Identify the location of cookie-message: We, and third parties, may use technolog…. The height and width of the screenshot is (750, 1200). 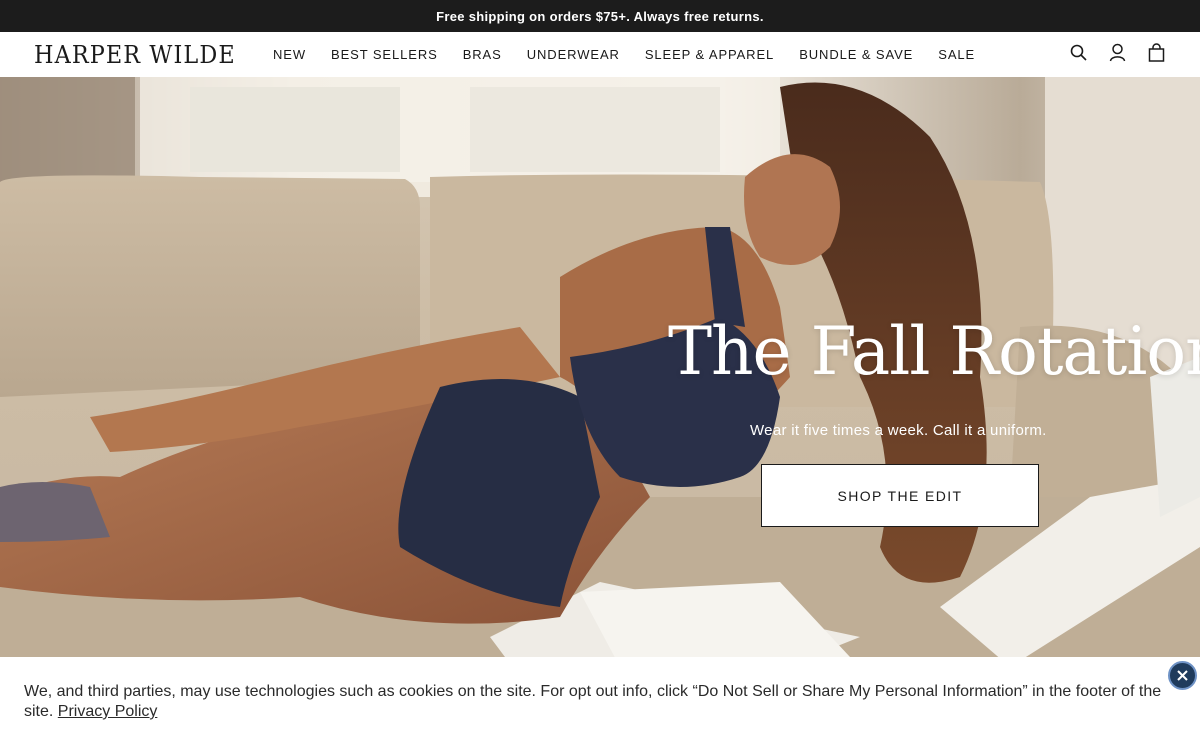
(604, 702).